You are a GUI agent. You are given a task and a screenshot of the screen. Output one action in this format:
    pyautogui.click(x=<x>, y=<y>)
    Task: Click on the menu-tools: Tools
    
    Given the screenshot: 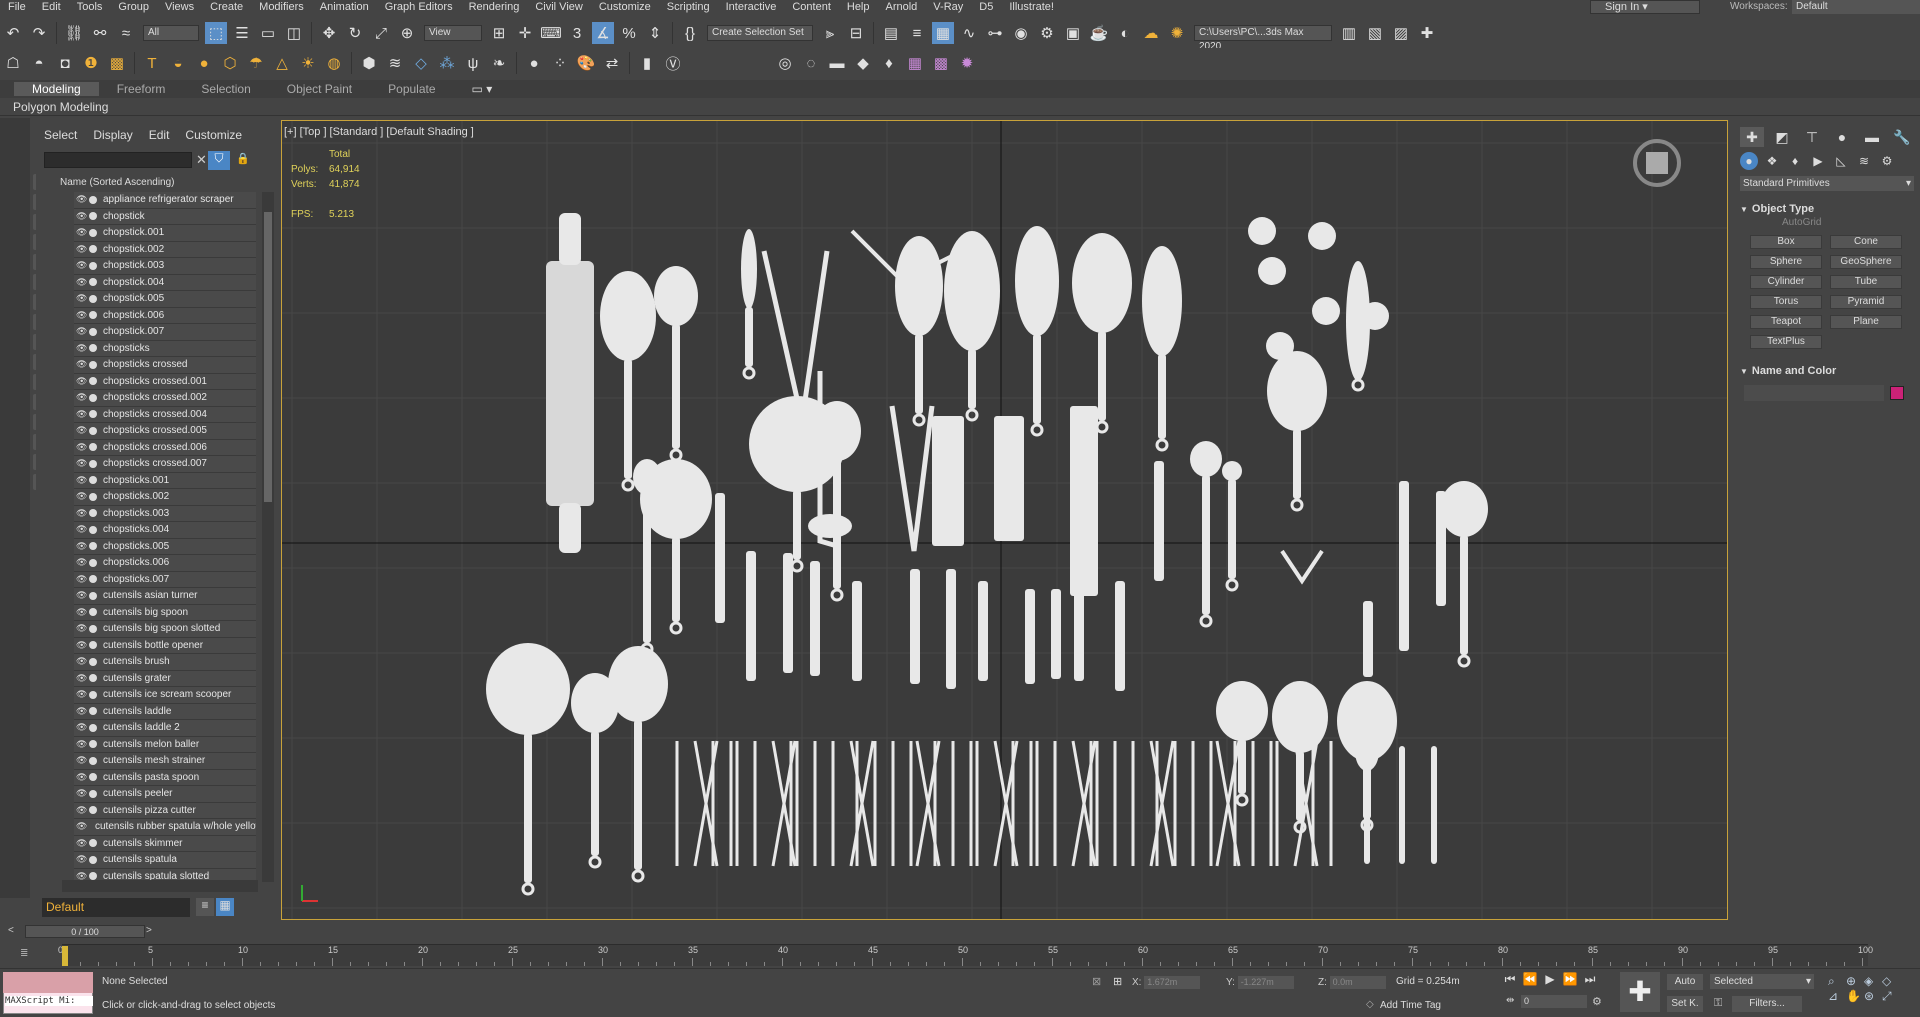 What is the action you would take?
    pyautogui.click(x=90, y=7)
    